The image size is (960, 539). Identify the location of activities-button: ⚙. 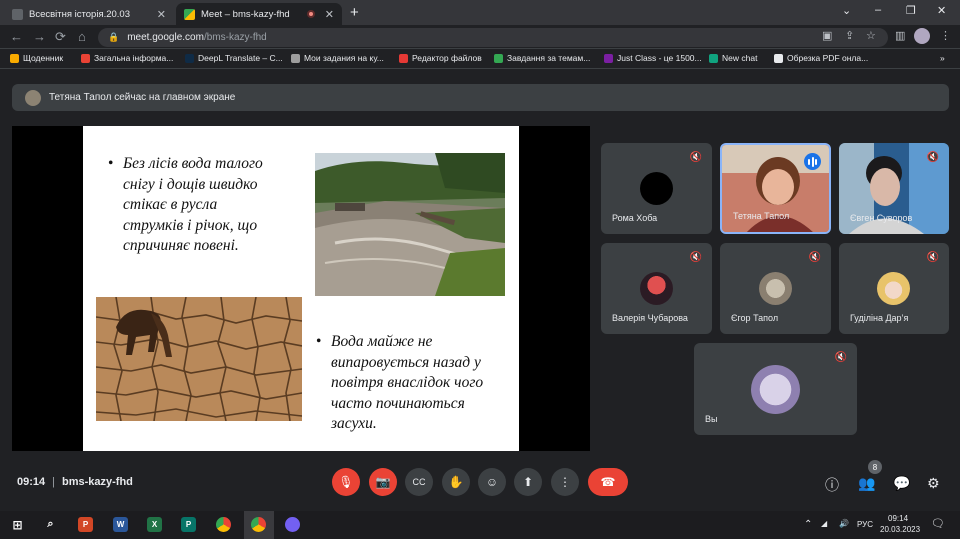
(933, 483).